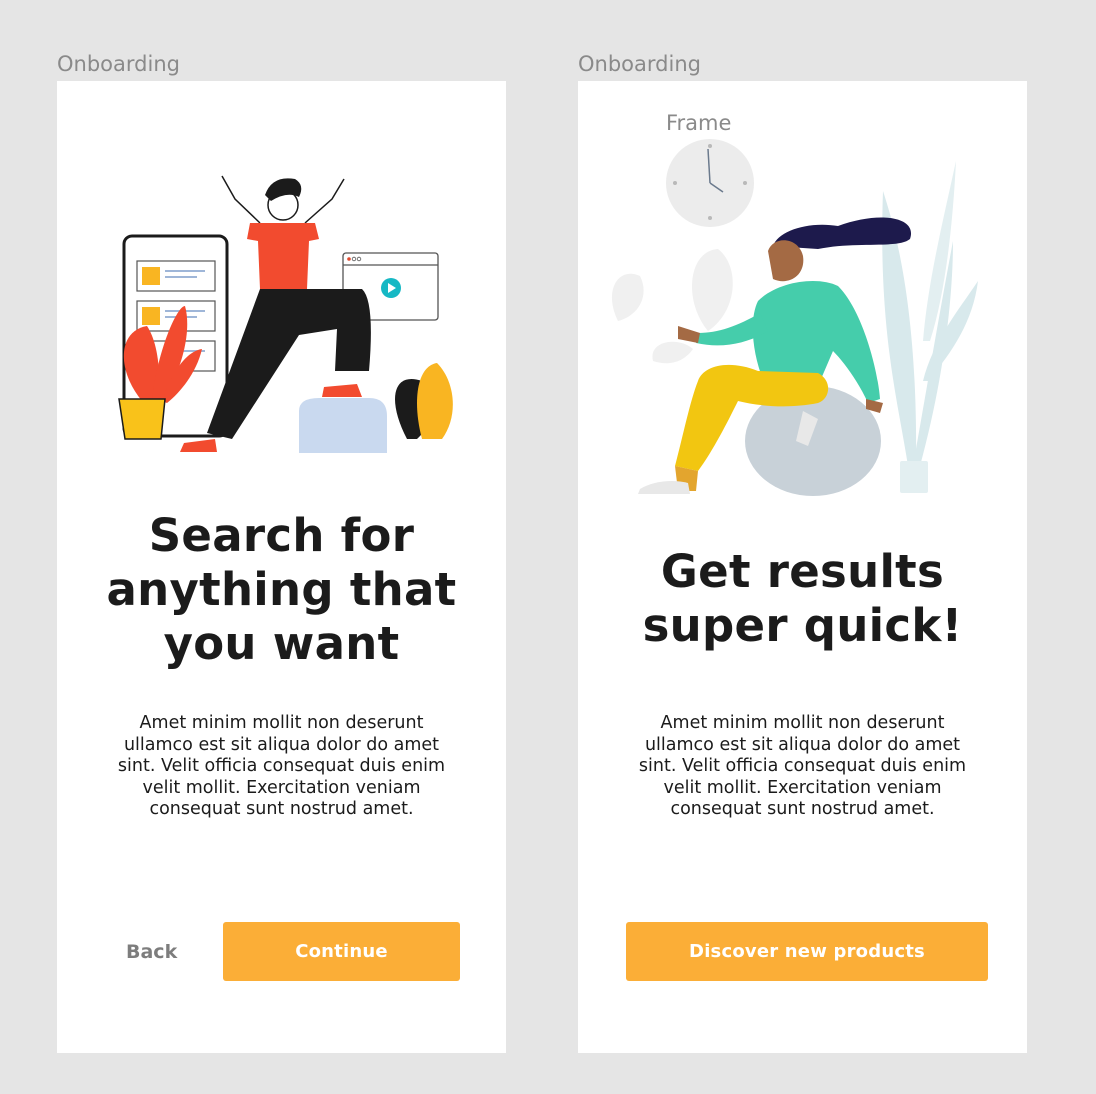  I want to click on continue-button: Continue, so click(341, 951).